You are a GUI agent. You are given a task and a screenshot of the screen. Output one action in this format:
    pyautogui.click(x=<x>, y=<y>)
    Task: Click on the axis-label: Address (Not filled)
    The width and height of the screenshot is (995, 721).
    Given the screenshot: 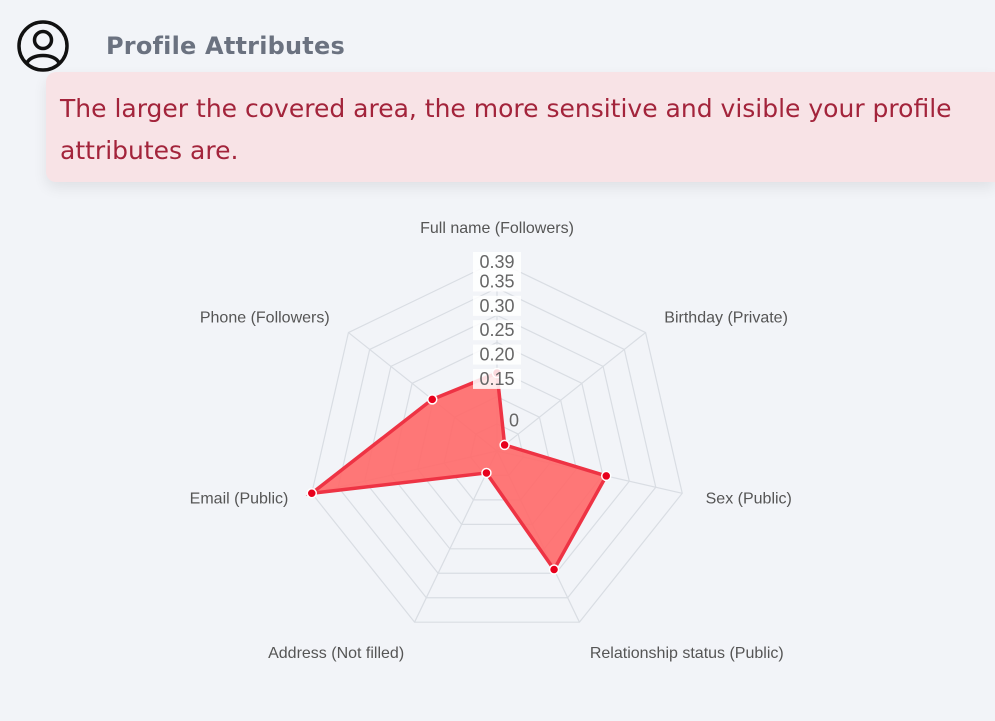 What is the action you would take?
    pyautogui.click(x=336, y=653)
    